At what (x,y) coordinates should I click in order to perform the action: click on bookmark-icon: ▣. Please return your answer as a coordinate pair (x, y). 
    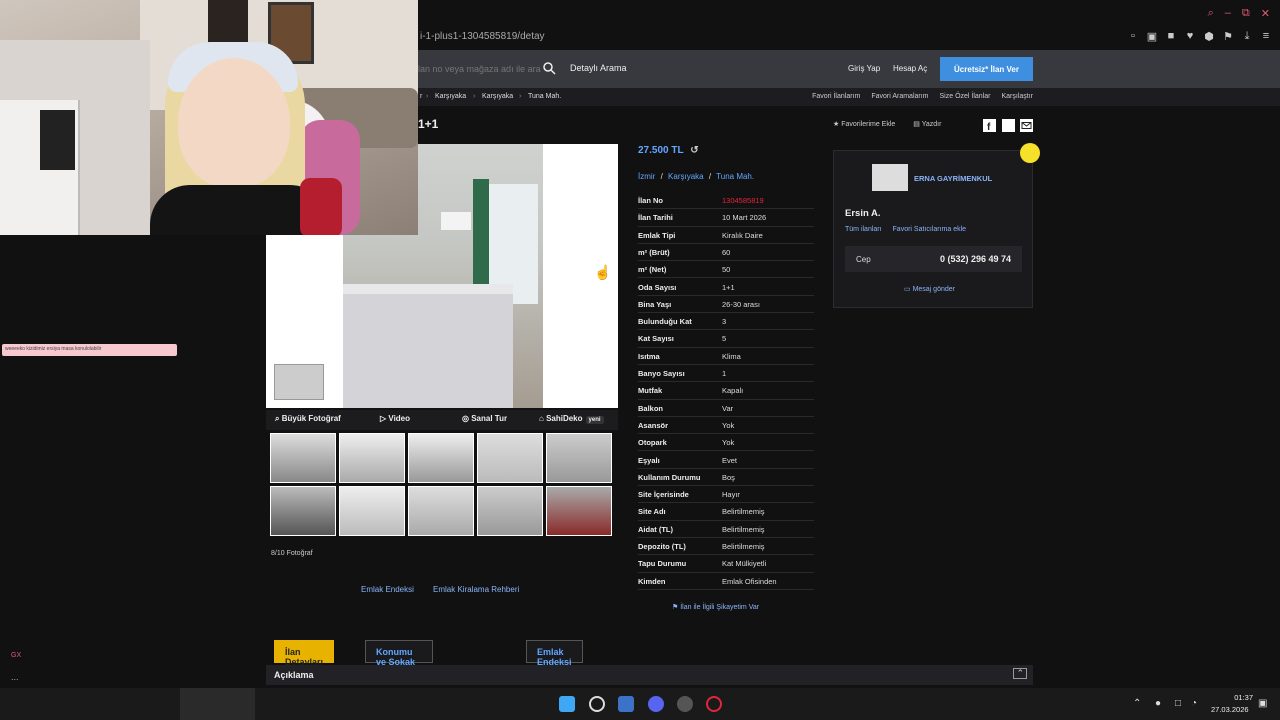
    Looking at the image, I should click on (1152, 36).